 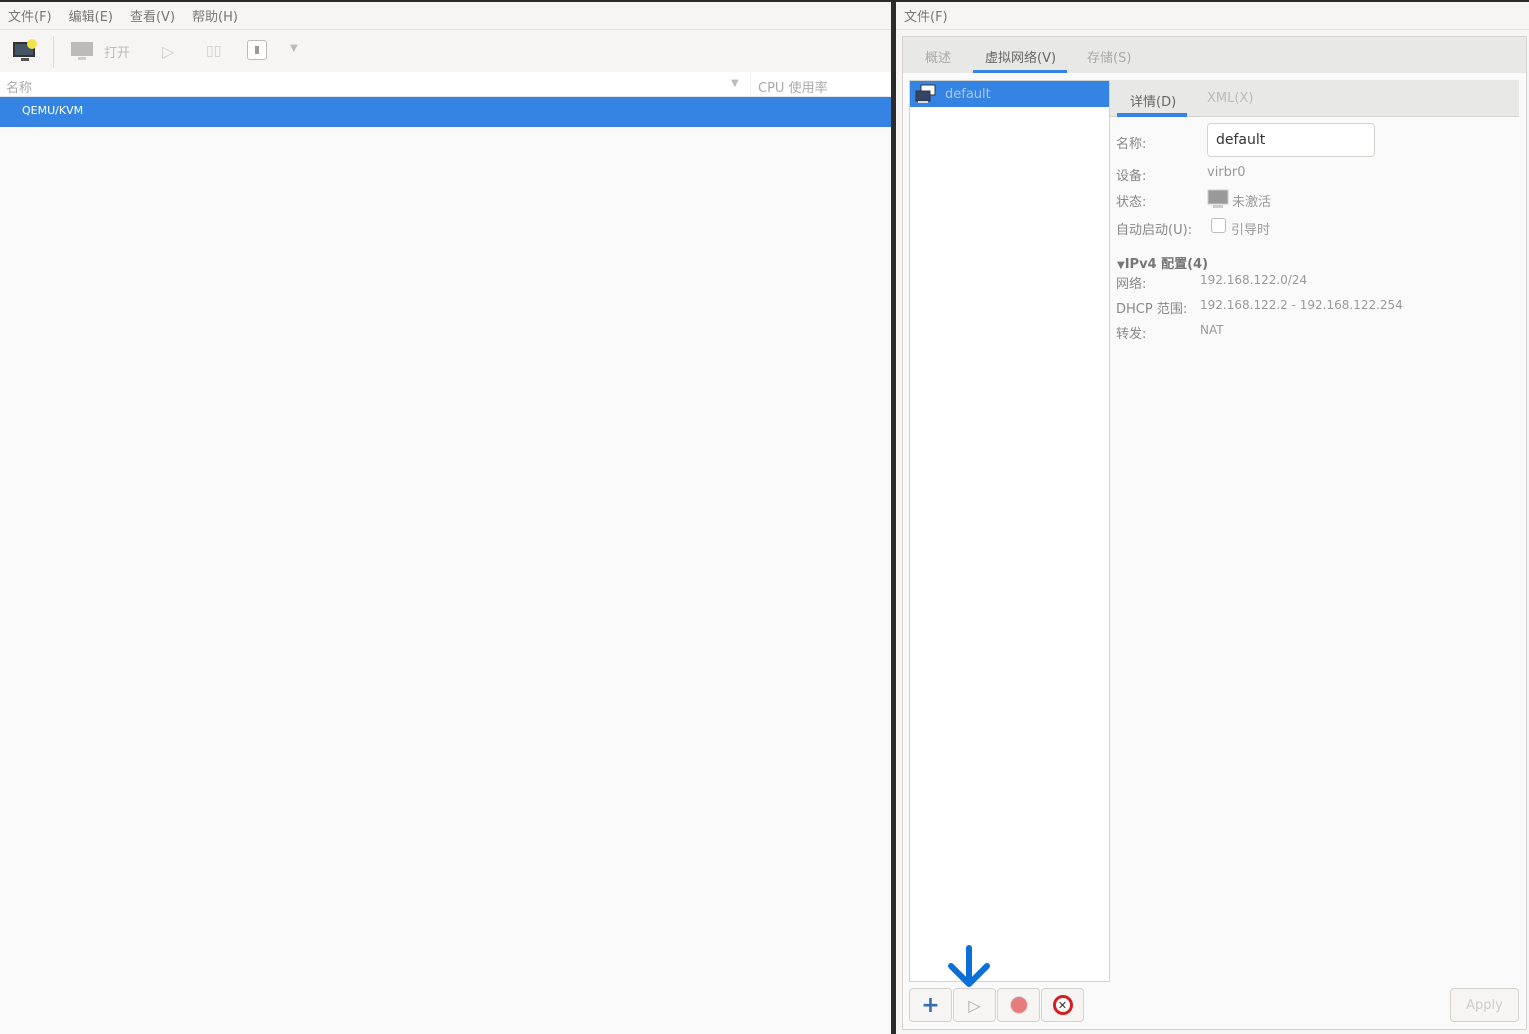 I want to click on open-label: 打开, so click(x=117, y=53).